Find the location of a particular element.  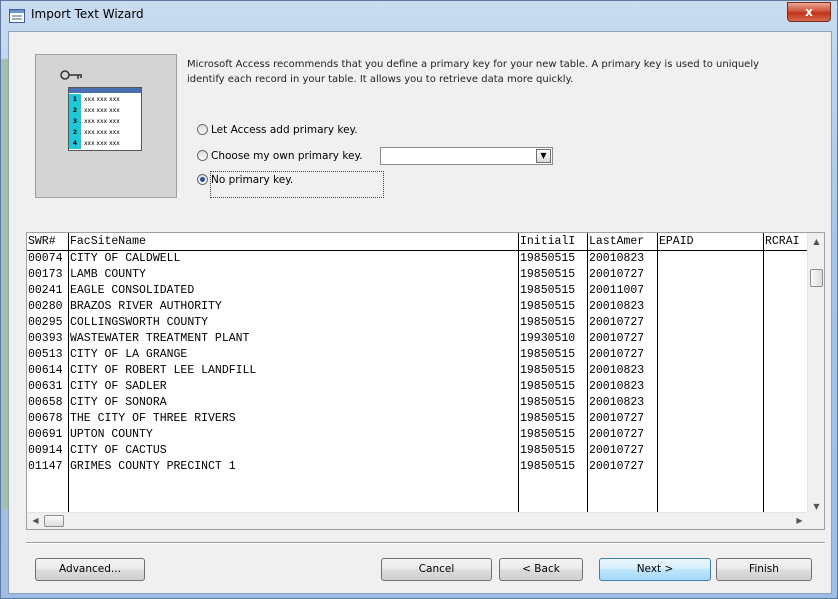

table-cell: 00513 is located at coordinates (45, 354).